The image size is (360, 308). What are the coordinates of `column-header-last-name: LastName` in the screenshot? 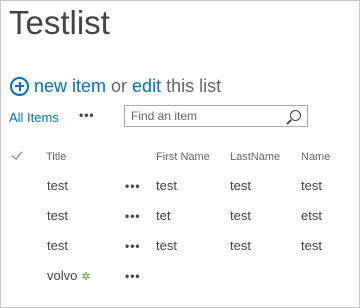 It's located at (255, 157).